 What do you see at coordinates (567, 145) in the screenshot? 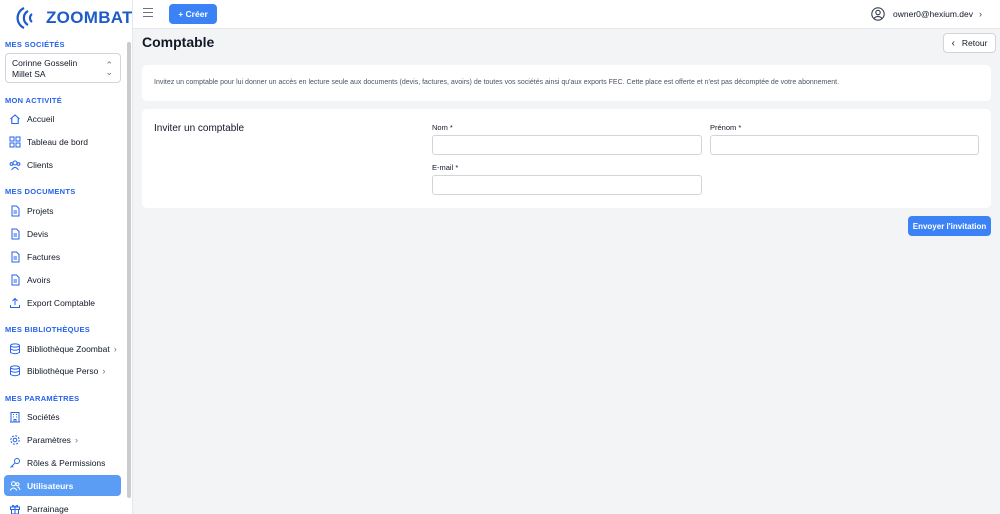
I see `nom-input` at bounding box center [567, 145].